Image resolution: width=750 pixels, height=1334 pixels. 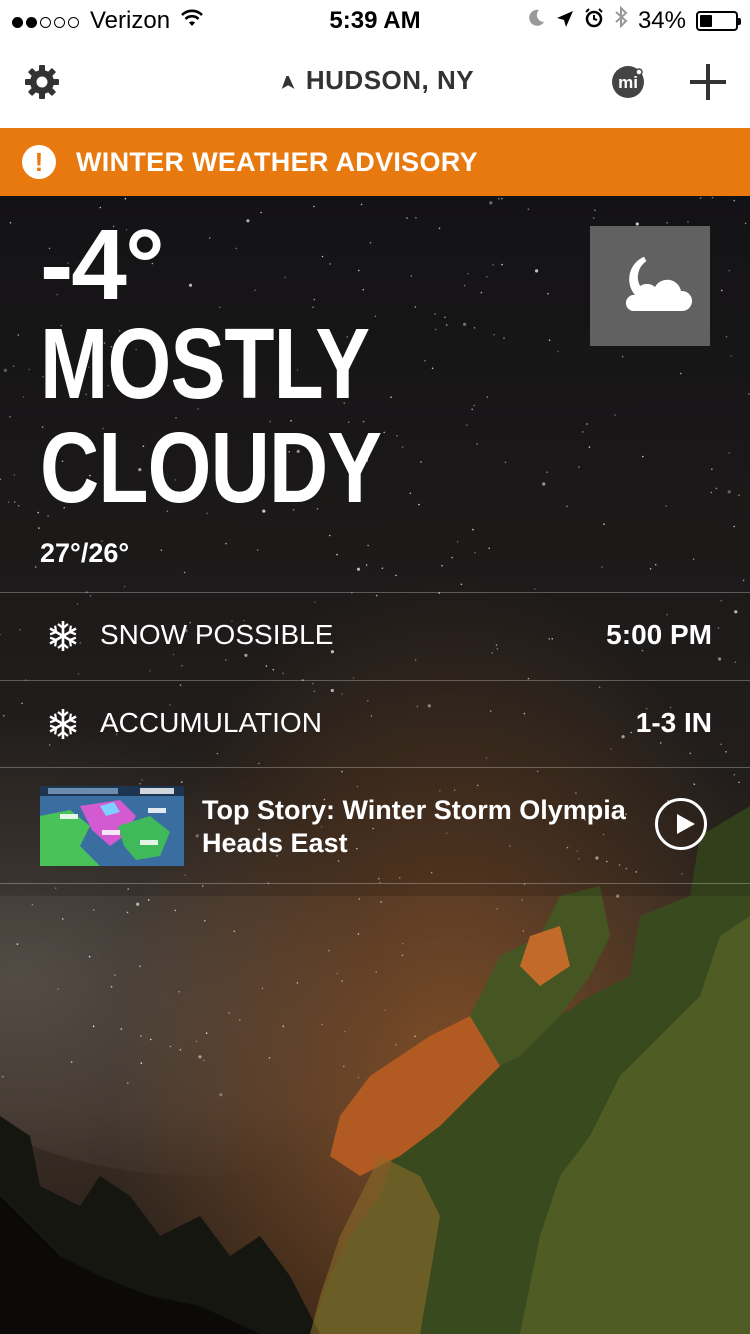 I want to click on mi-logo-icon: mi, so click(x=628, y=82).